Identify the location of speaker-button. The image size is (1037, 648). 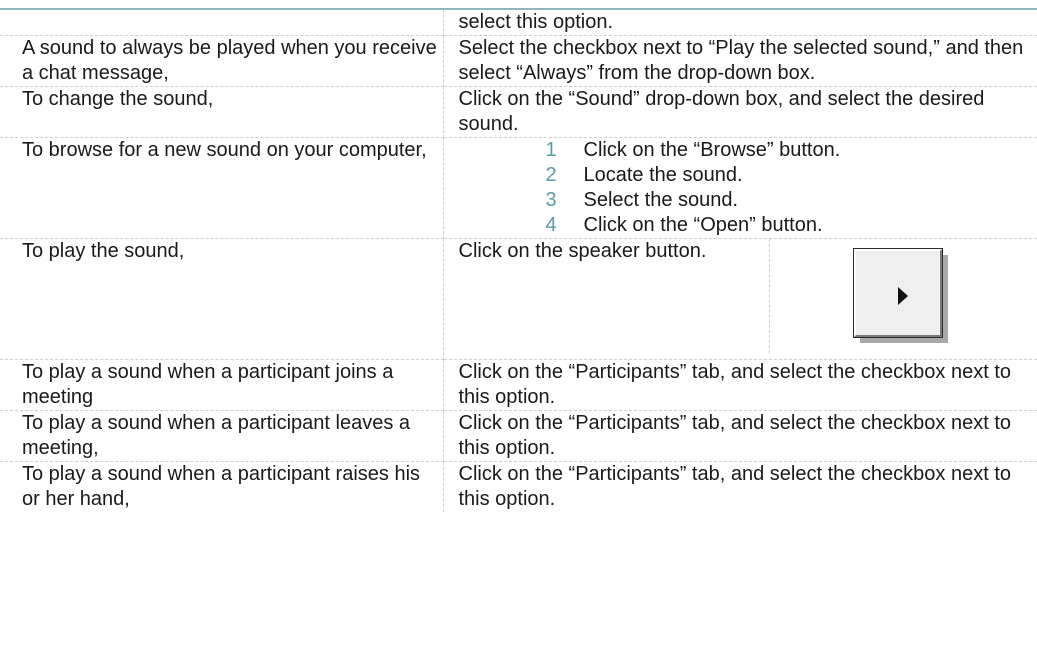
(897, 293).